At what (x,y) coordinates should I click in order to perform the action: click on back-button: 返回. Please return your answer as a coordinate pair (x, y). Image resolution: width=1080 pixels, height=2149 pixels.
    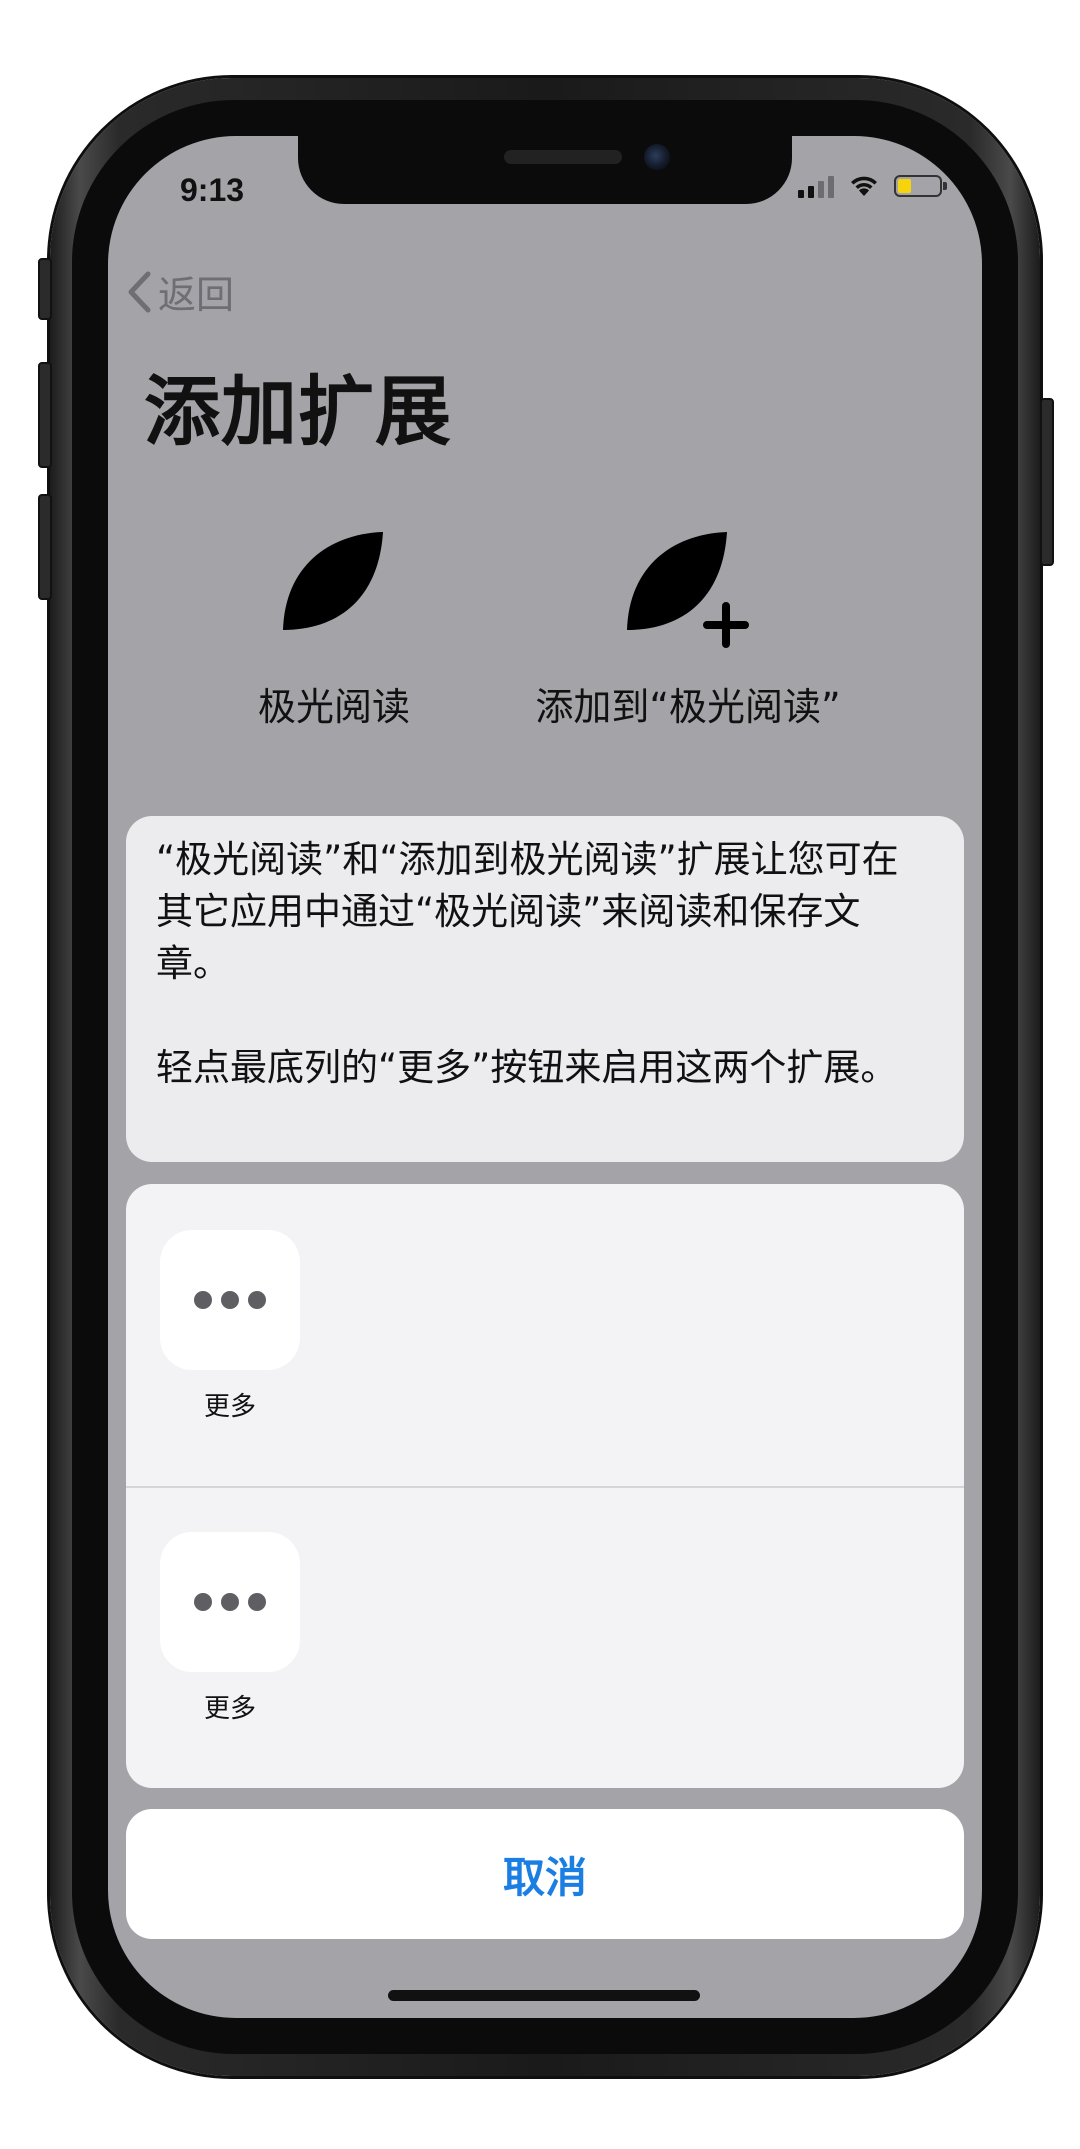
    Looking at the image, I should click on (180, 291).